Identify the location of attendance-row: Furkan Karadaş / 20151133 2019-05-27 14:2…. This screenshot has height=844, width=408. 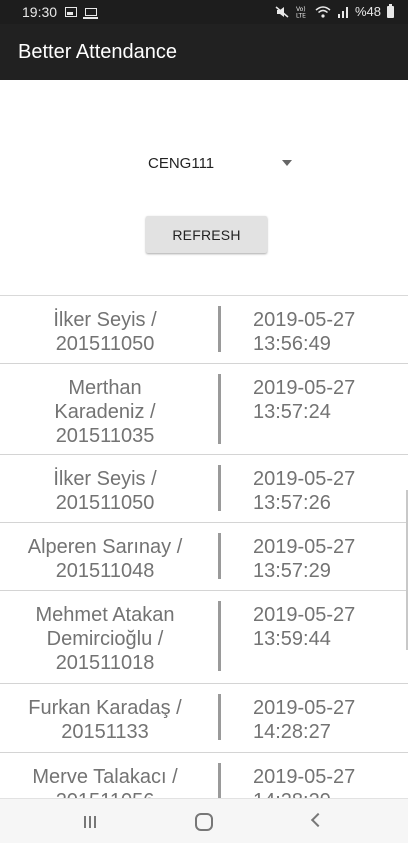
(204, 718).